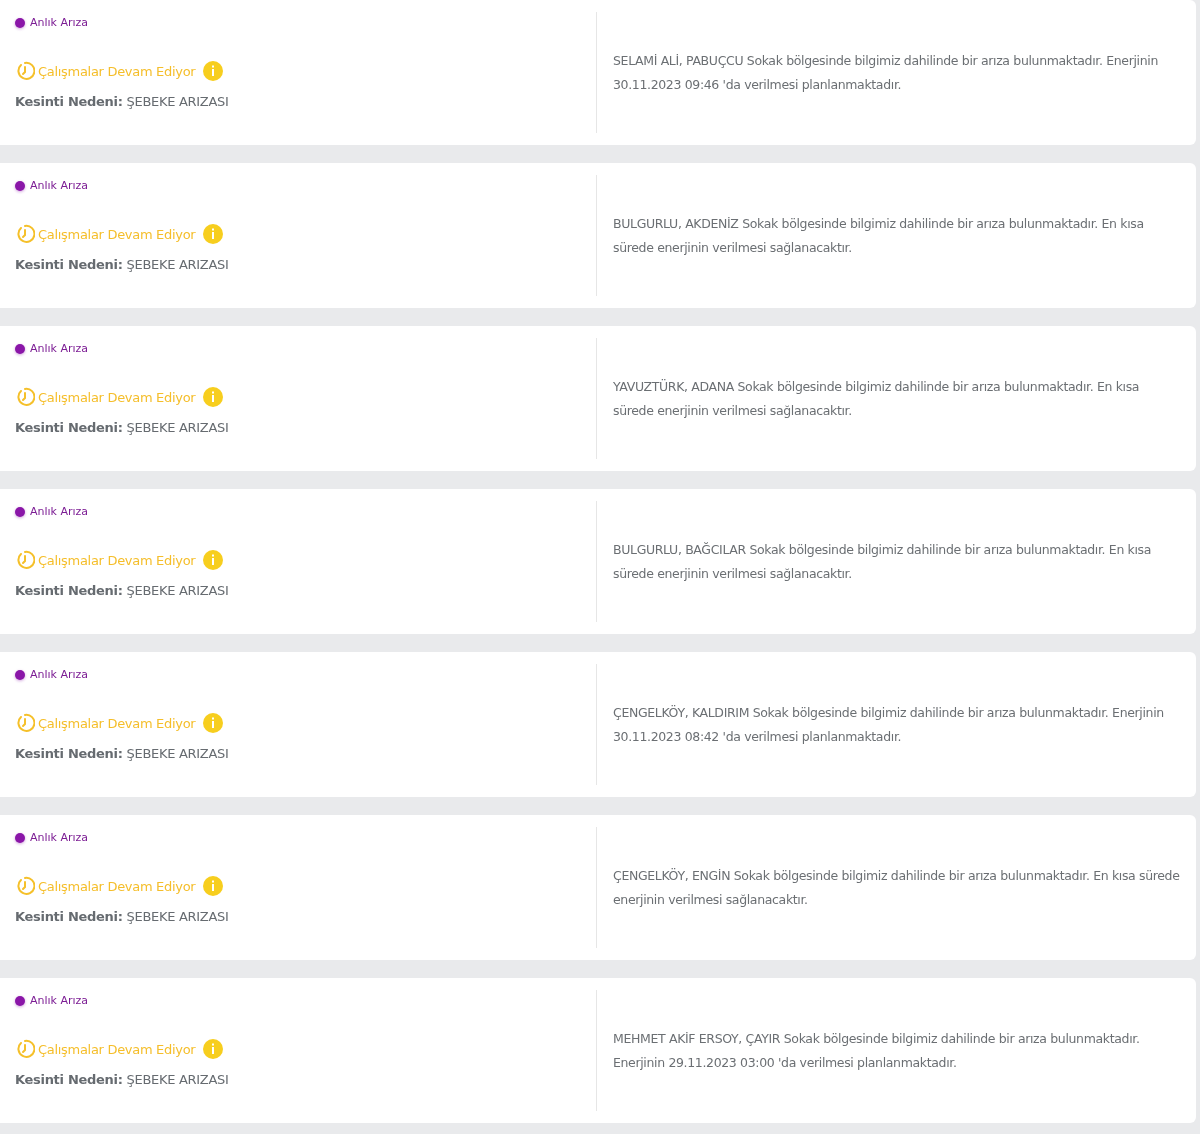  What do you see at coordinates (879, 235) in the screenshot?
I see `outage-description: BULGURLU, AKDENİZ Sokak bölgesinde bilgimiz dahilinde bir arıza bulunmaktadır. En kısa sürede enerjinin verilmesi sağlanacaktır.` at bounding box center [879, 235].